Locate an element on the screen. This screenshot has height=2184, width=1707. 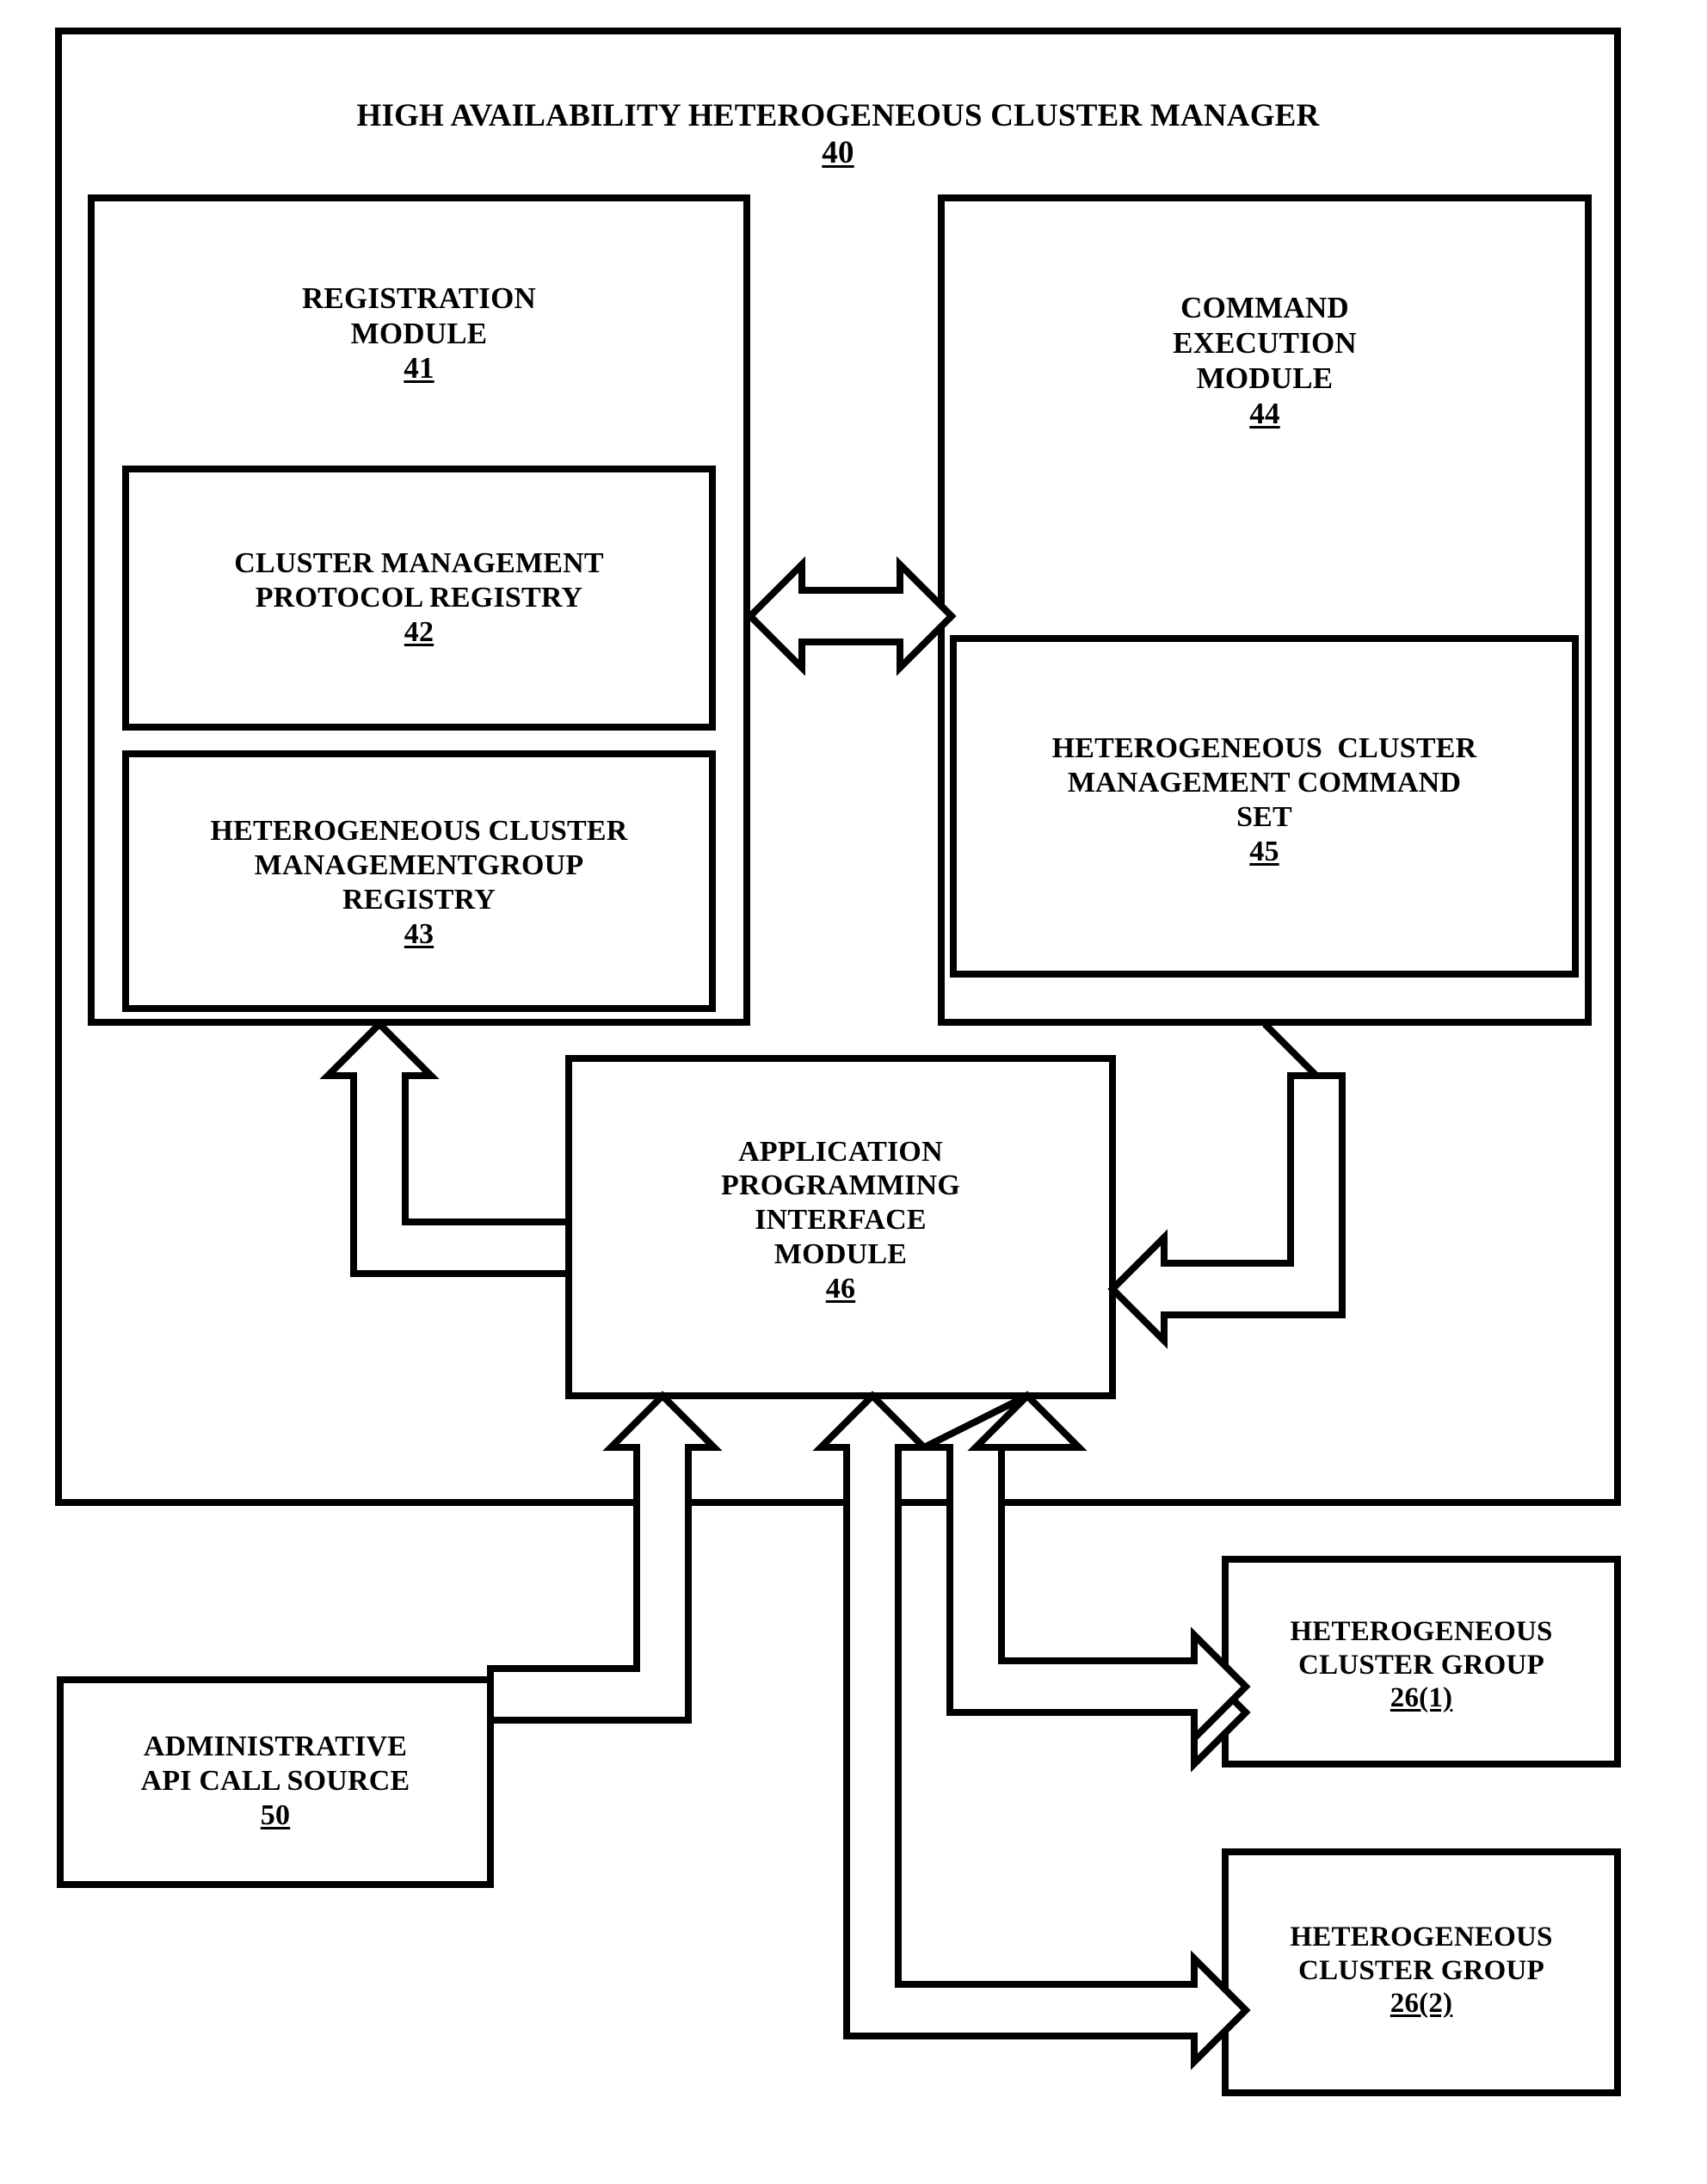
arrow-api-to-cluster-group-1-clean is located at coordinates (1086, 1570).